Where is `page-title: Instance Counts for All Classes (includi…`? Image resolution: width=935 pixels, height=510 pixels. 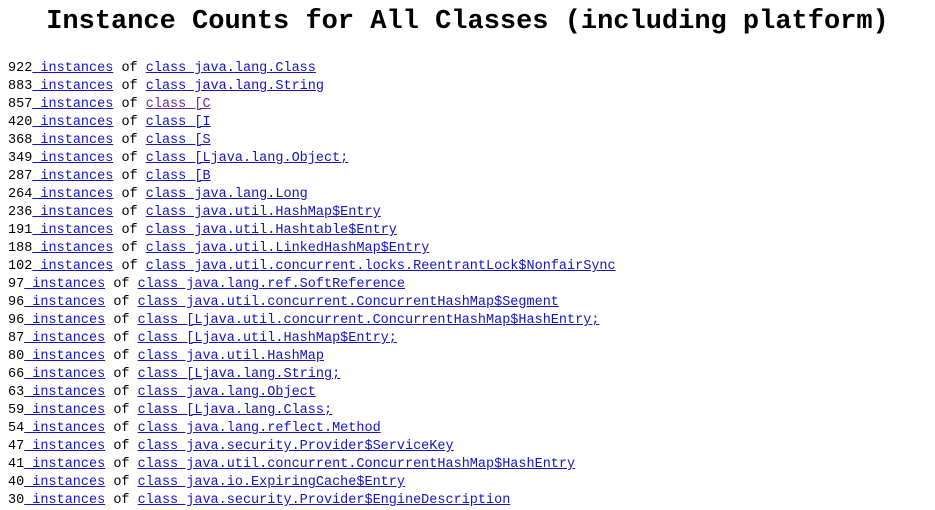
page-title: Instance Counts for All Classes (includi… is located at coordinates (467, 22).